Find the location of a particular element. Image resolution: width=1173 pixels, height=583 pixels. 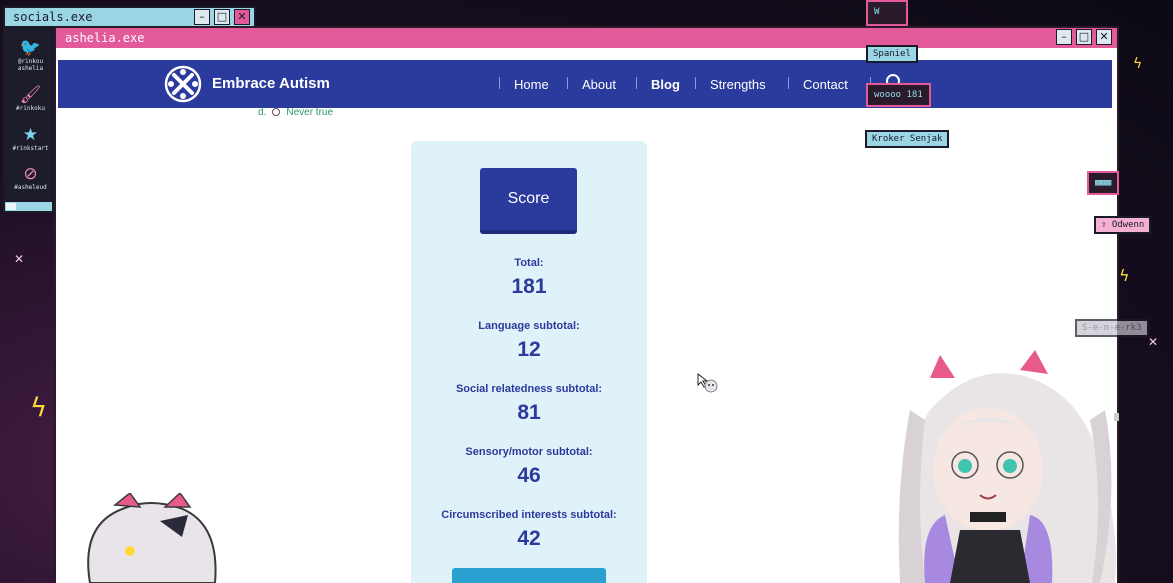

score-button: Score is located at coordinates (528, 201).